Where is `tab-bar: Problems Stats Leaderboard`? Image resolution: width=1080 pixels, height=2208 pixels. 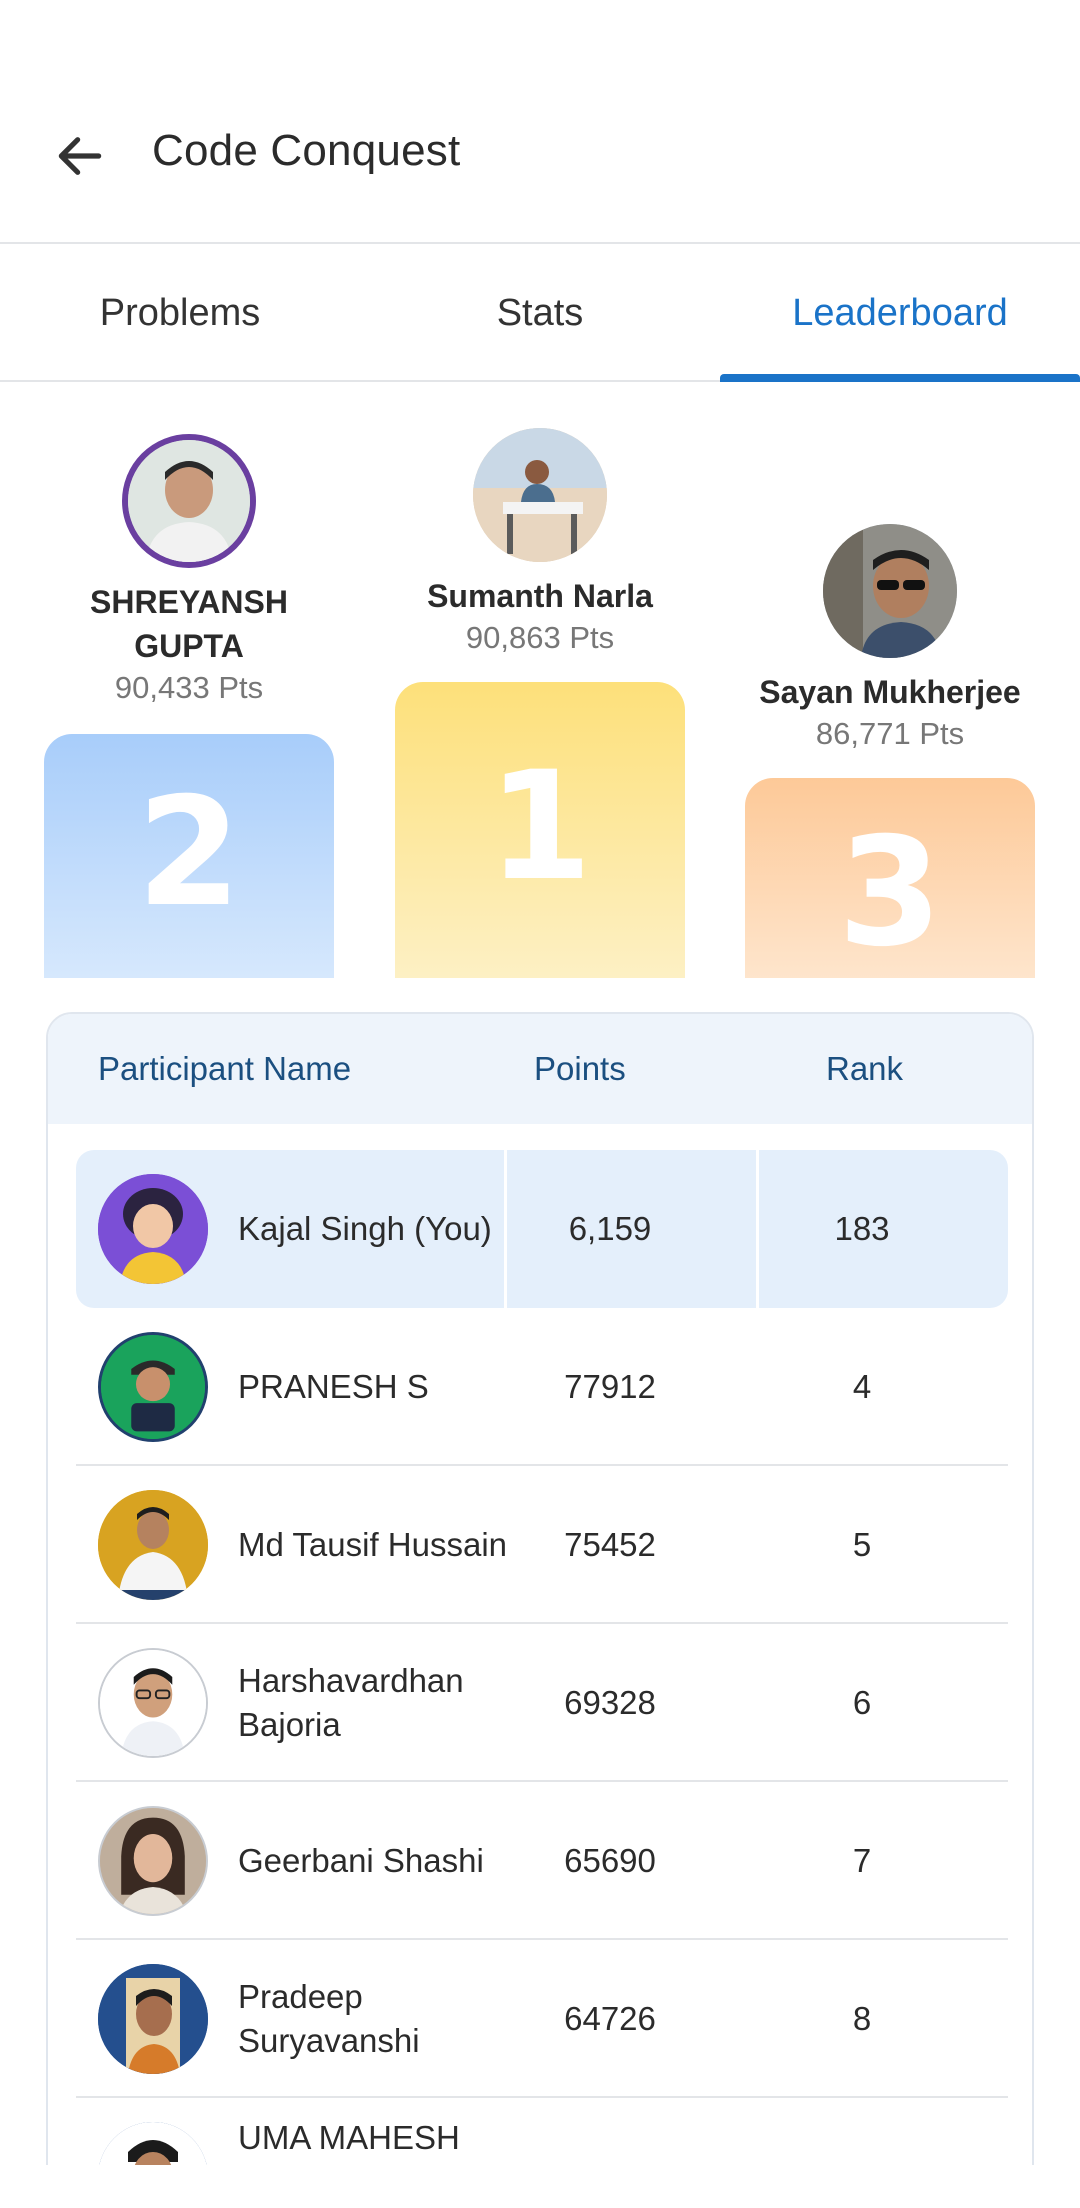 tab-bar: Problems Stats Leaderboard is located at coordinates (540, 314).